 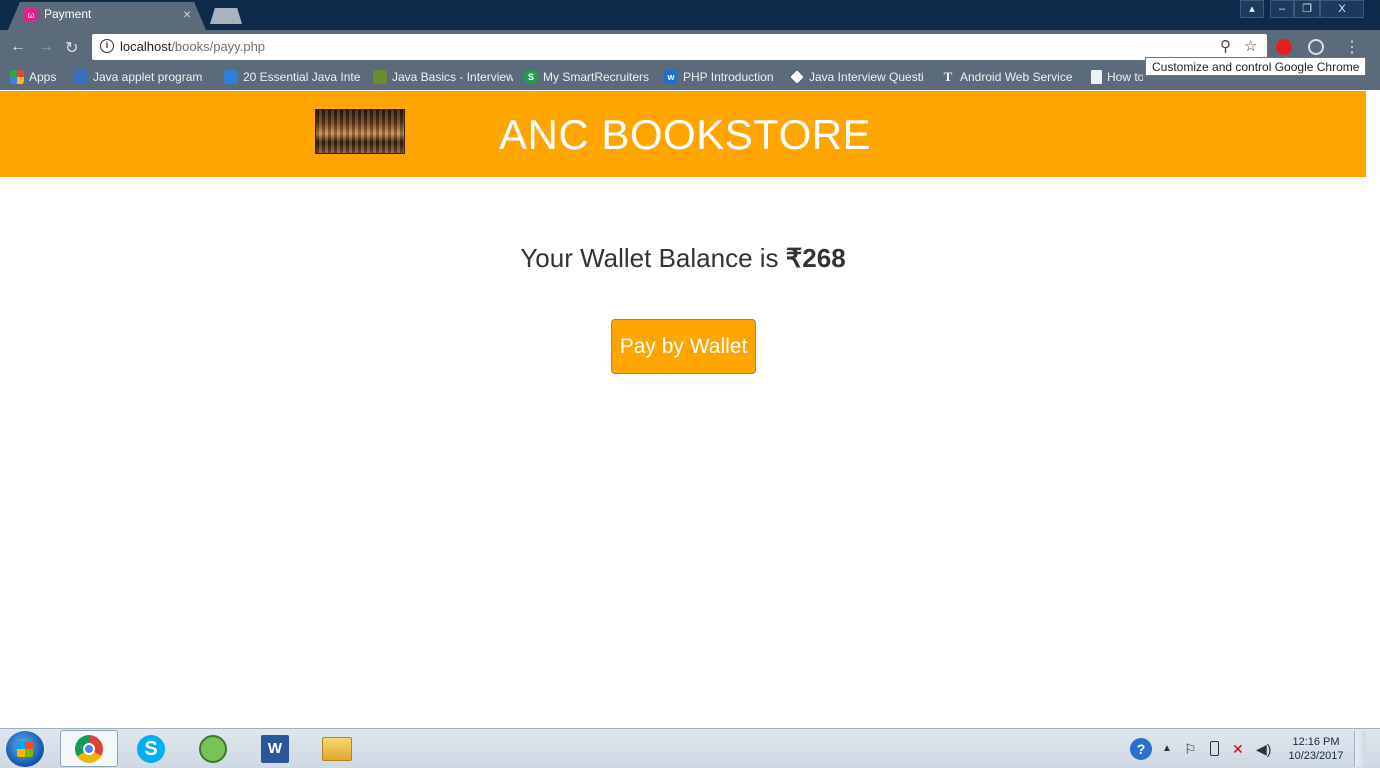 I want to click on page-icon, so click(x=1096, y=77).